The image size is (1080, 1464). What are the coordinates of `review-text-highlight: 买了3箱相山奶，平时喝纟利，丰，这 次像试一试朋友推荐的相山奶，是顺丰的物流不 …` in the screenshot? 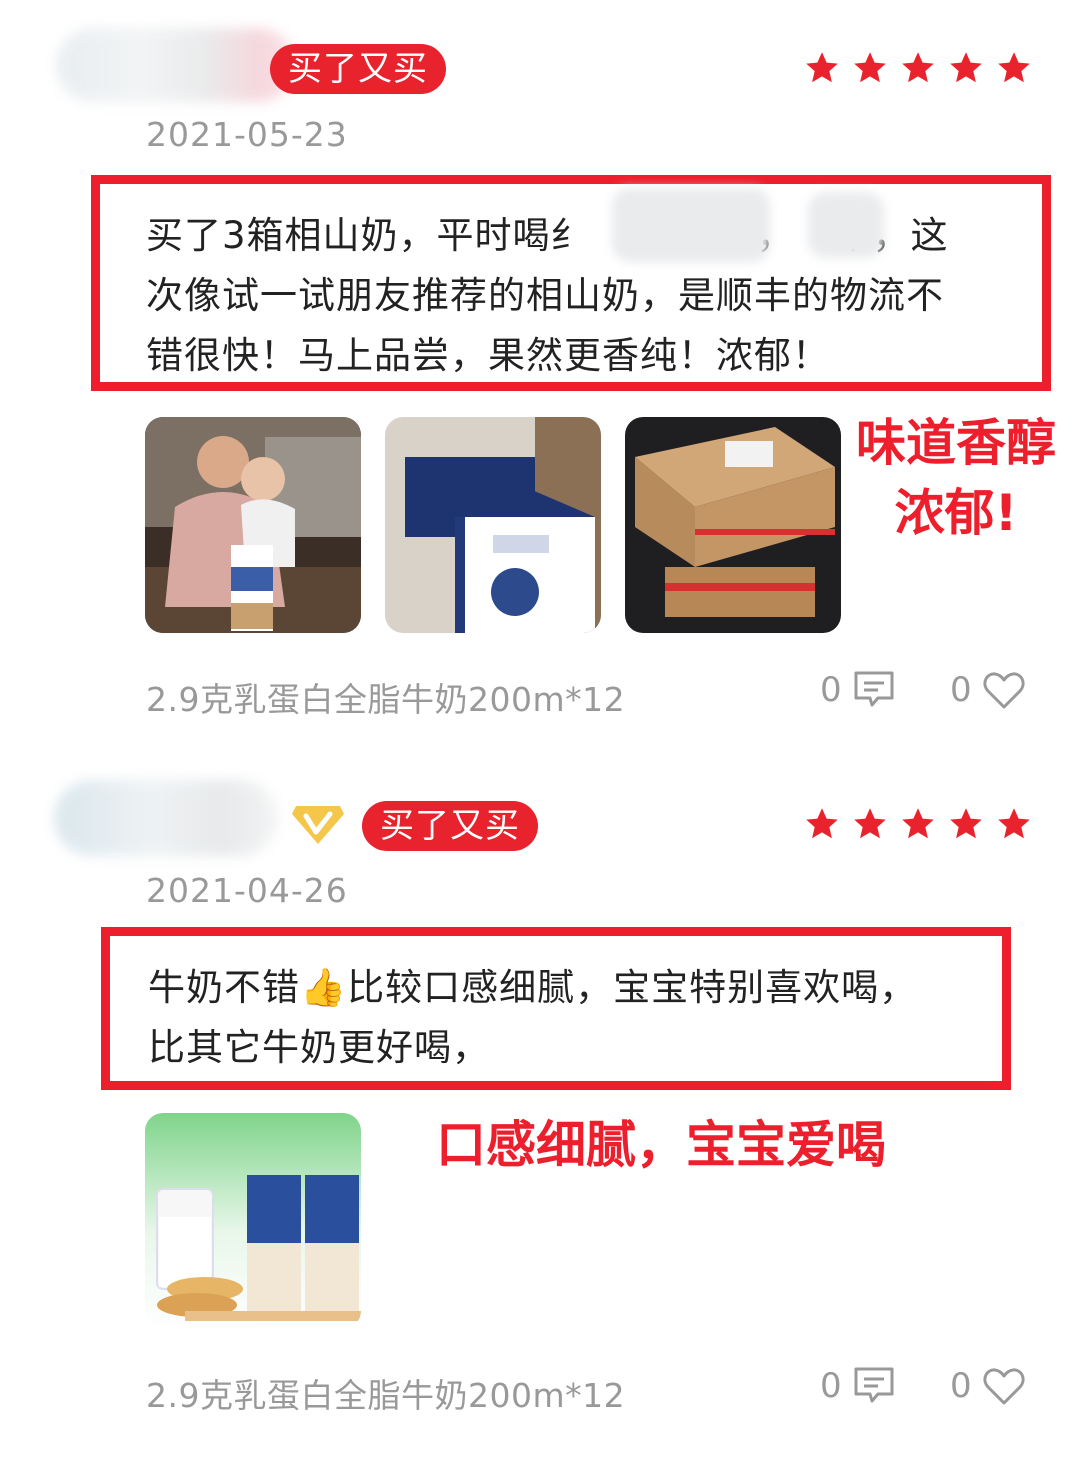 It's located at (571, 283).